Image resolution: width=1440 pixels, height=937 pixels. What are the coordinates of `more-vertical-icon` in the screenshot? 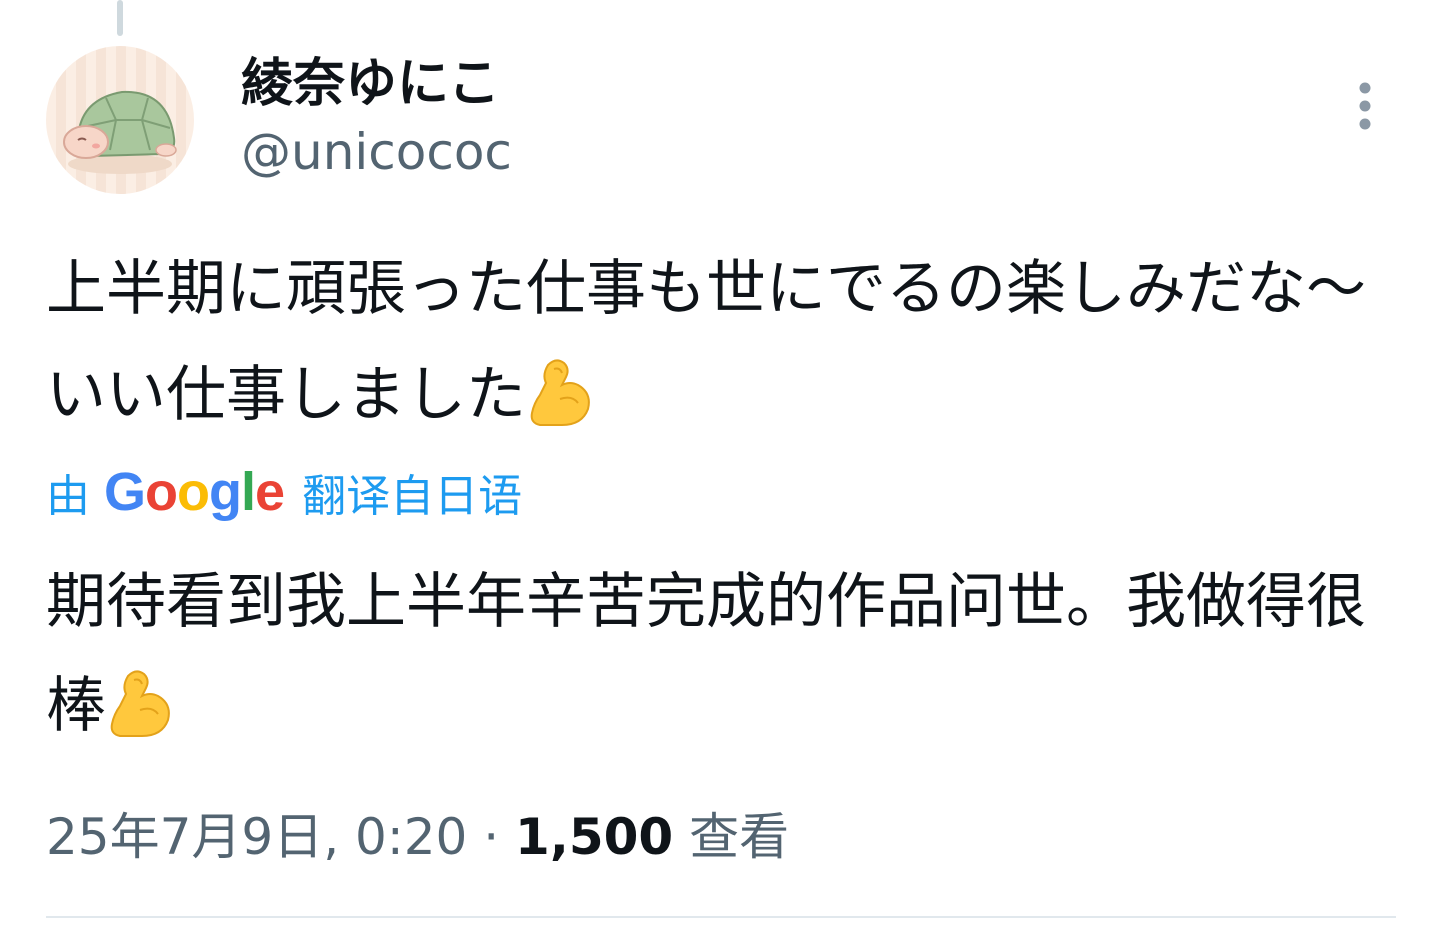 It's located at (1365, 106).